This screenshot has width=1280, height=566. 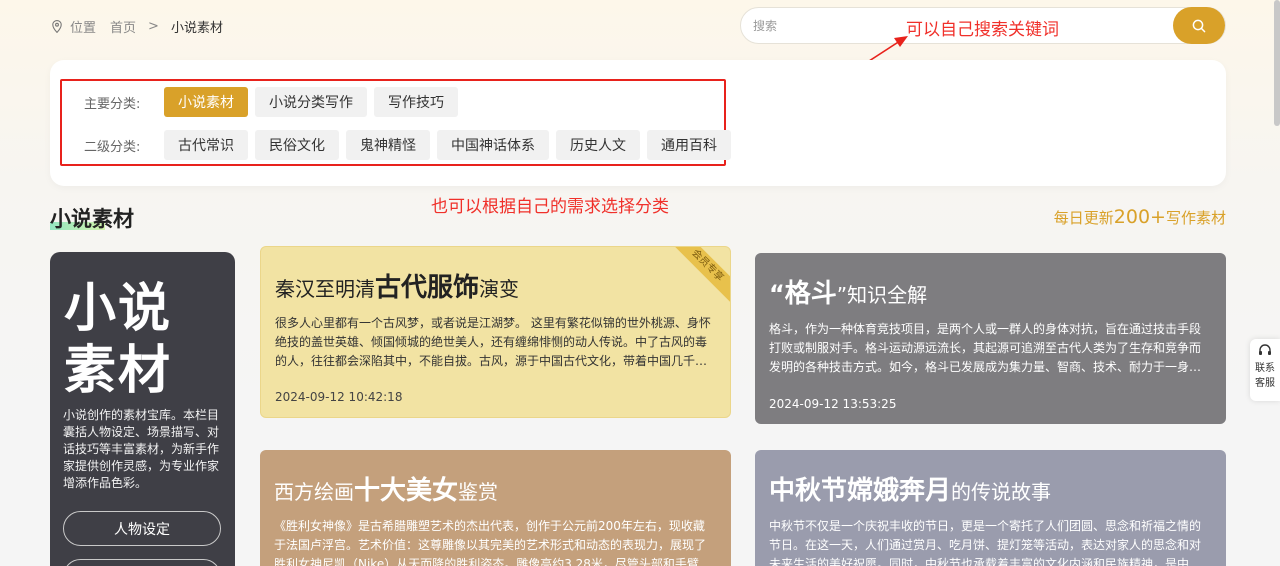 What do you see at coordinates (118, 371) in the screenshot?
I see `sidebar-title-line2: 素材` at bounding box center [118, 371].